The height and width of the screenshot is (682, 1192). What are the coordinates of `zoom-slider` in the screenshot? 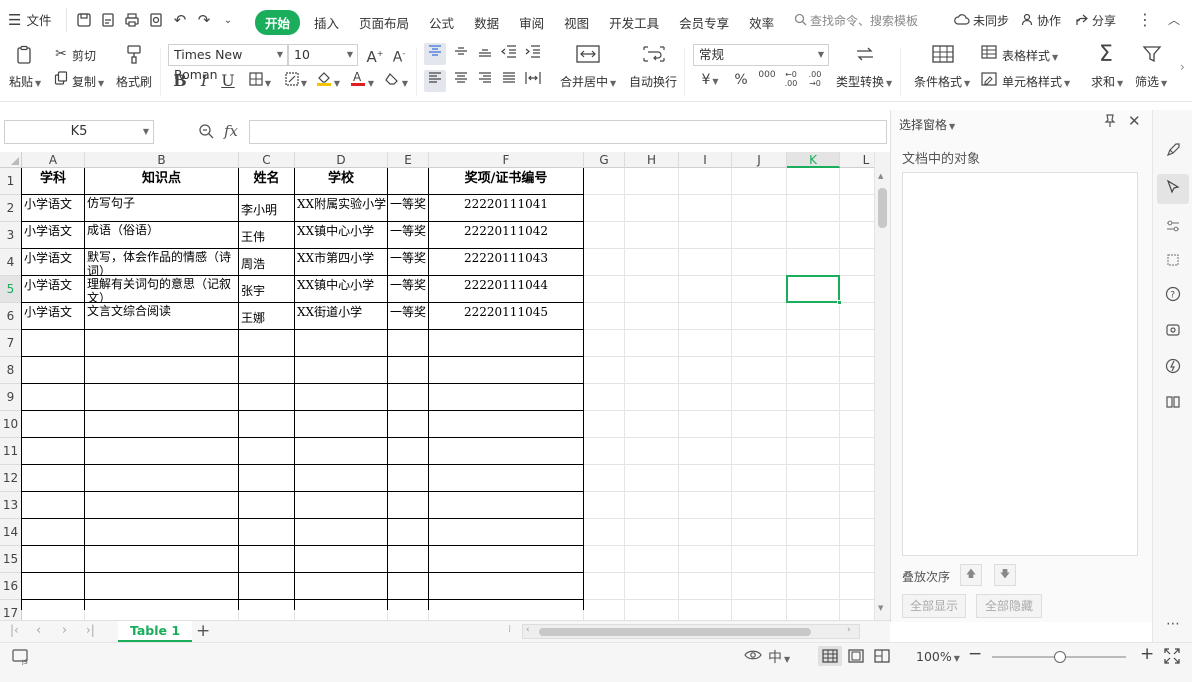 It's located at (1059, 657).